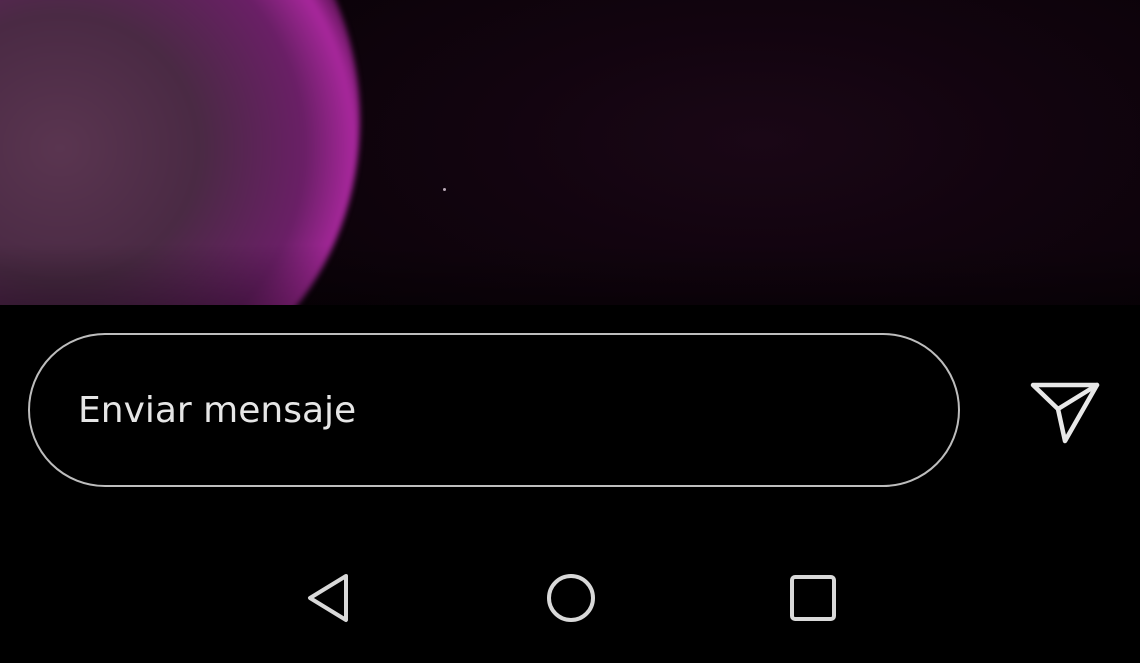  What do you see at coordinates (488, 410) in the screenshot?
I see `message-input` at bounding box center [488, 410].